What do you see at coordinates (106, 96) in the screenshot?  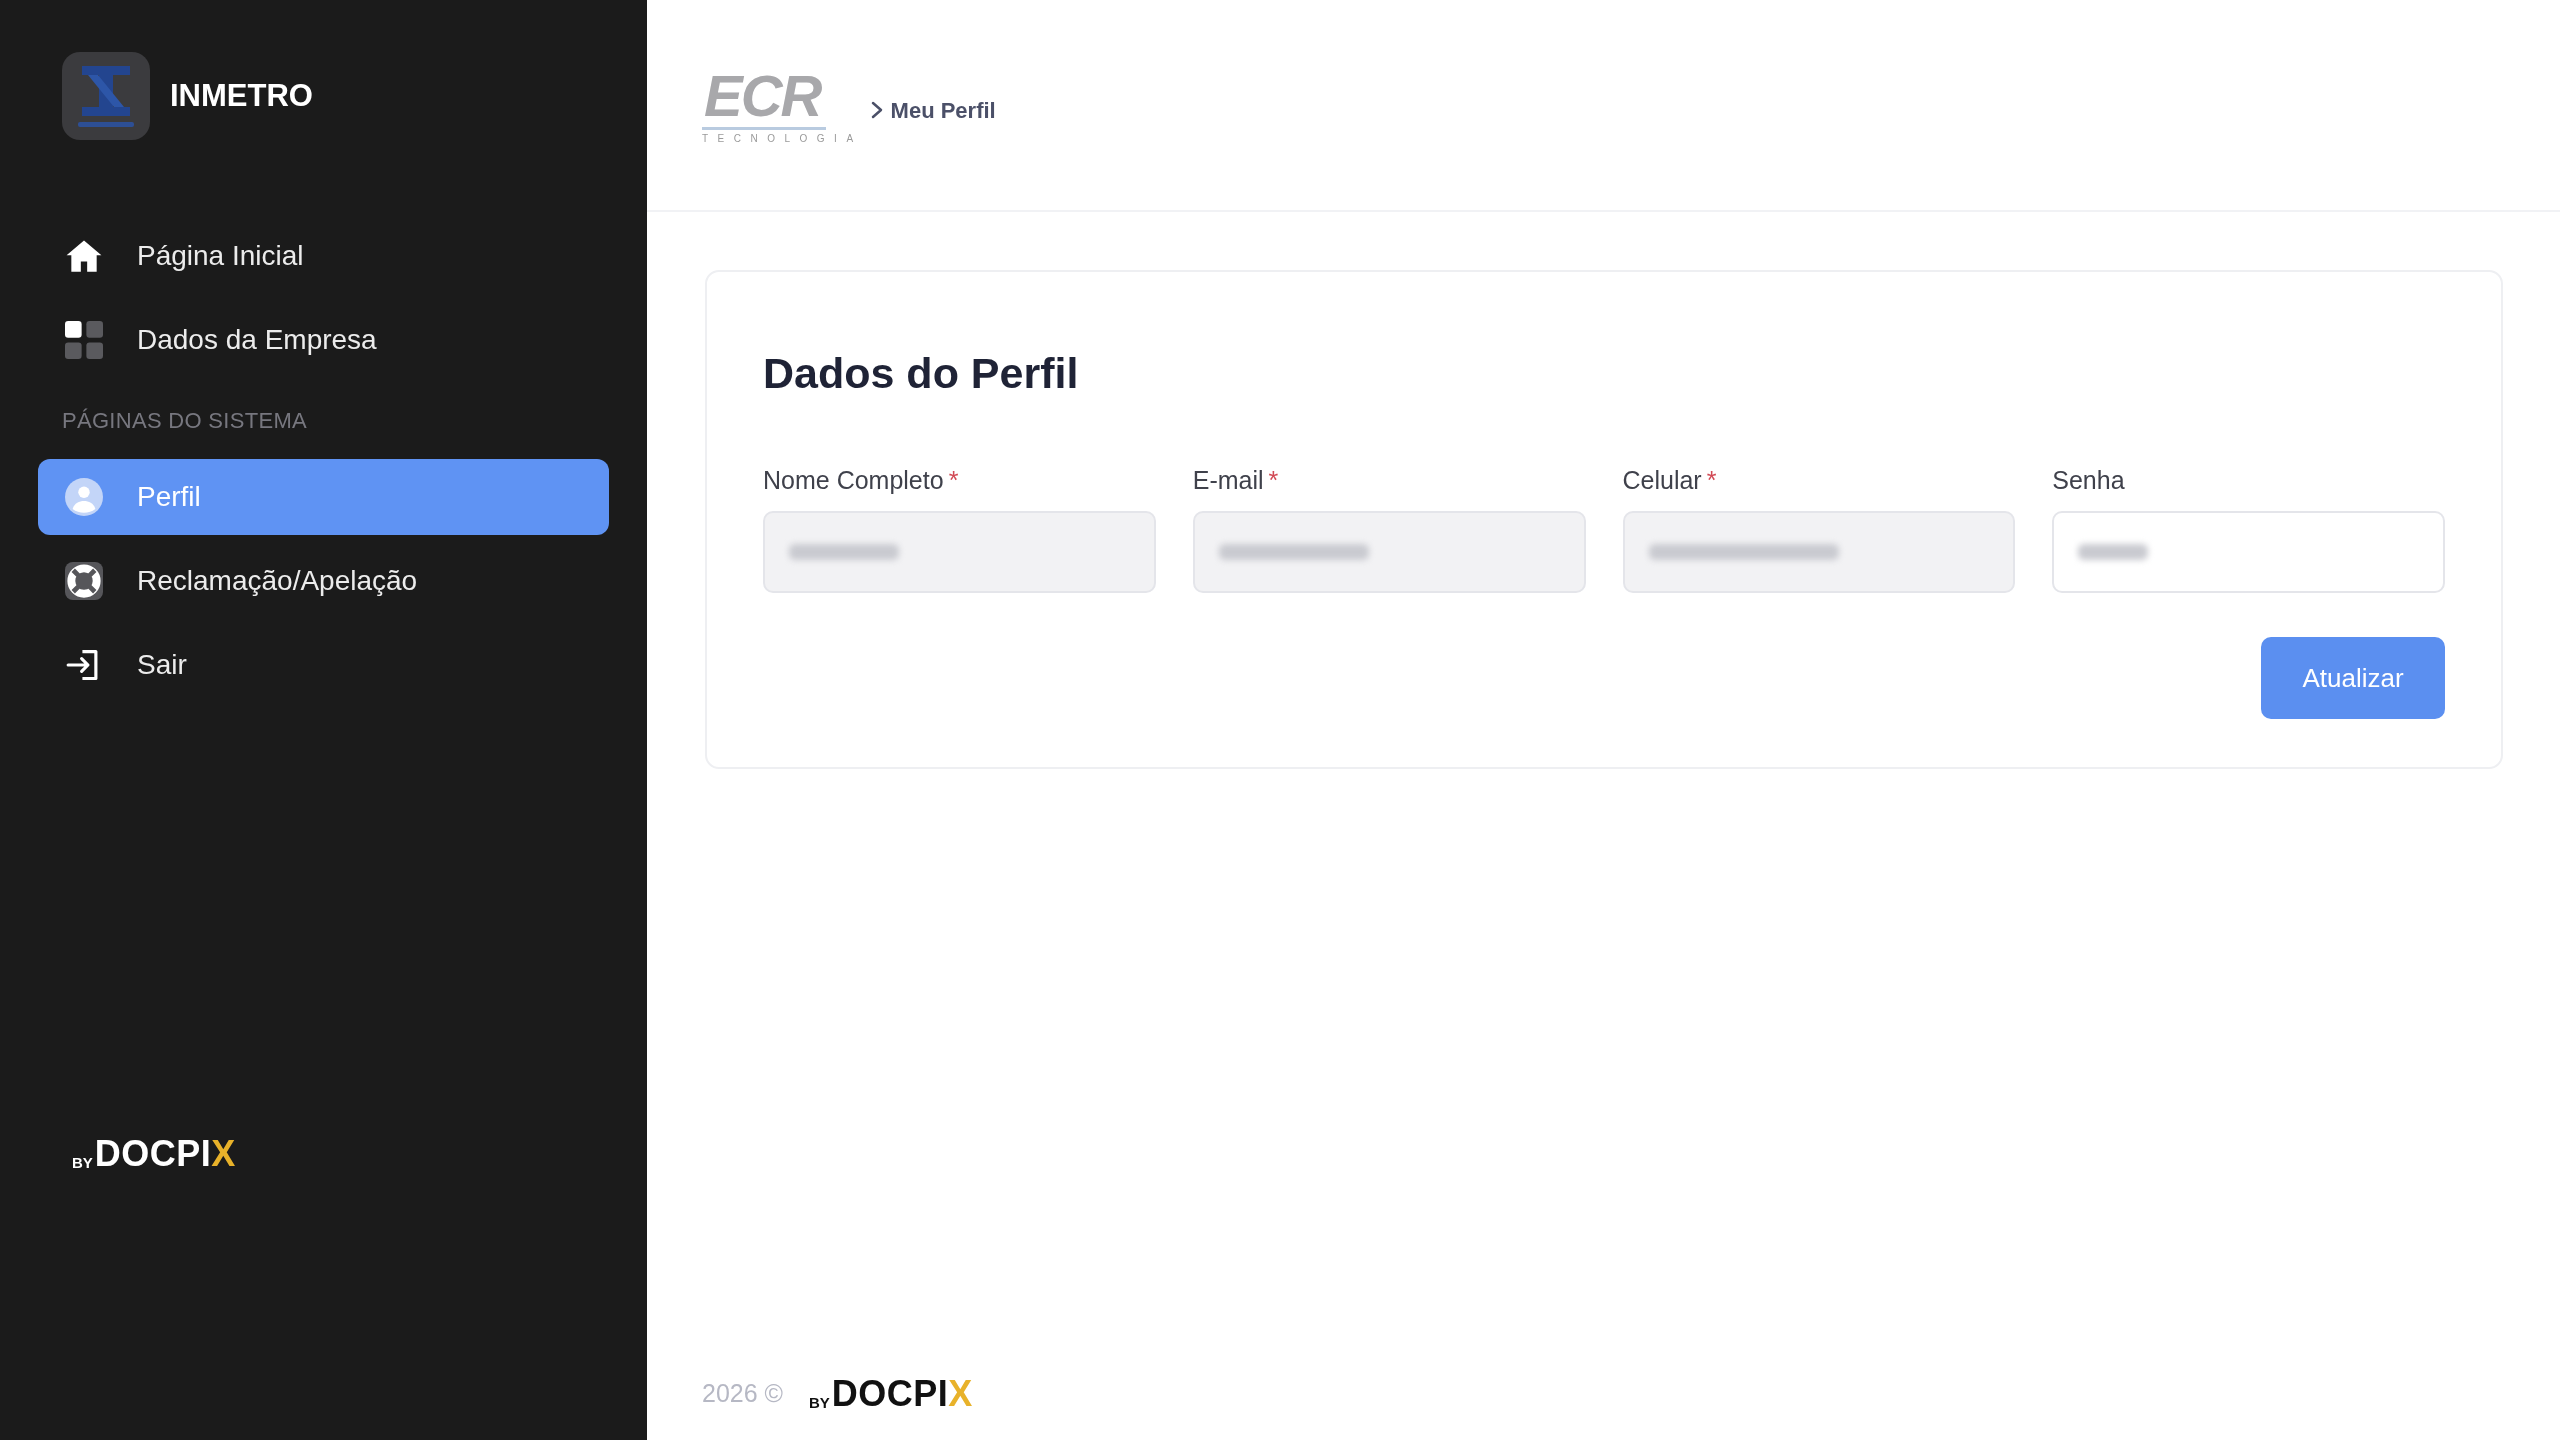 I see `inmetro-logo-icon` at bounding box center [106, 96].